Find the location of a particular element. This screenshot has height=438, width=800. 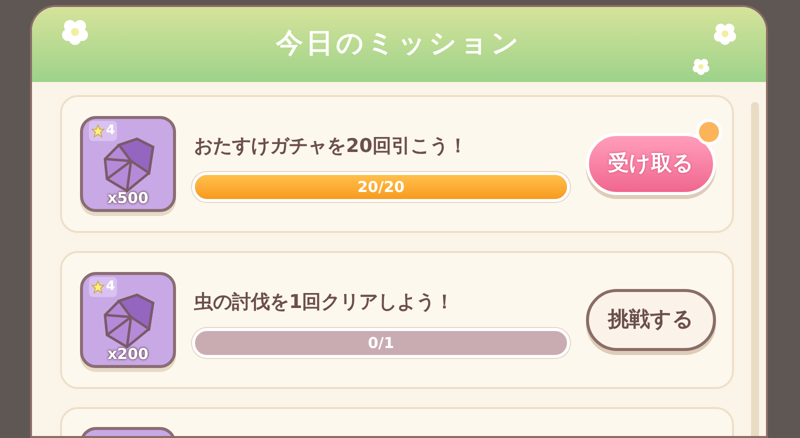

mission-text: 虫の討伐を1回クリアしよう！ is located at coordinates (324, 302).